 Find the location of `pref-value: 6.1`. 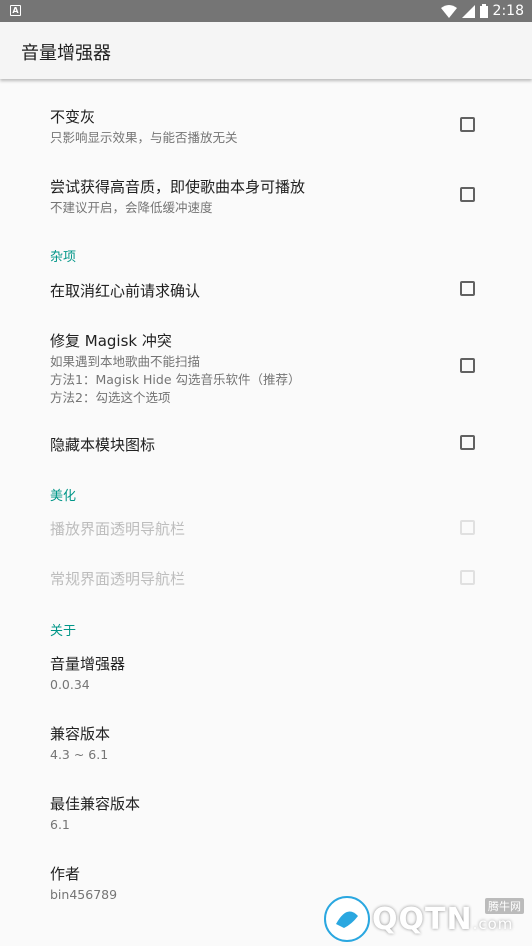

pref-value: 6.1 is located at coordinates (60, 824).